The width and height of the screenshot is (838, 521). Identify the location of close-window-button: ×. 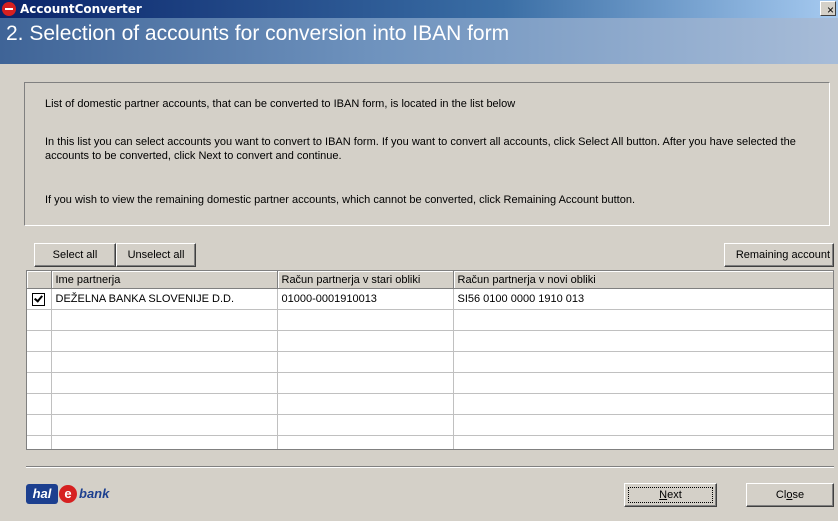
(828, 9).